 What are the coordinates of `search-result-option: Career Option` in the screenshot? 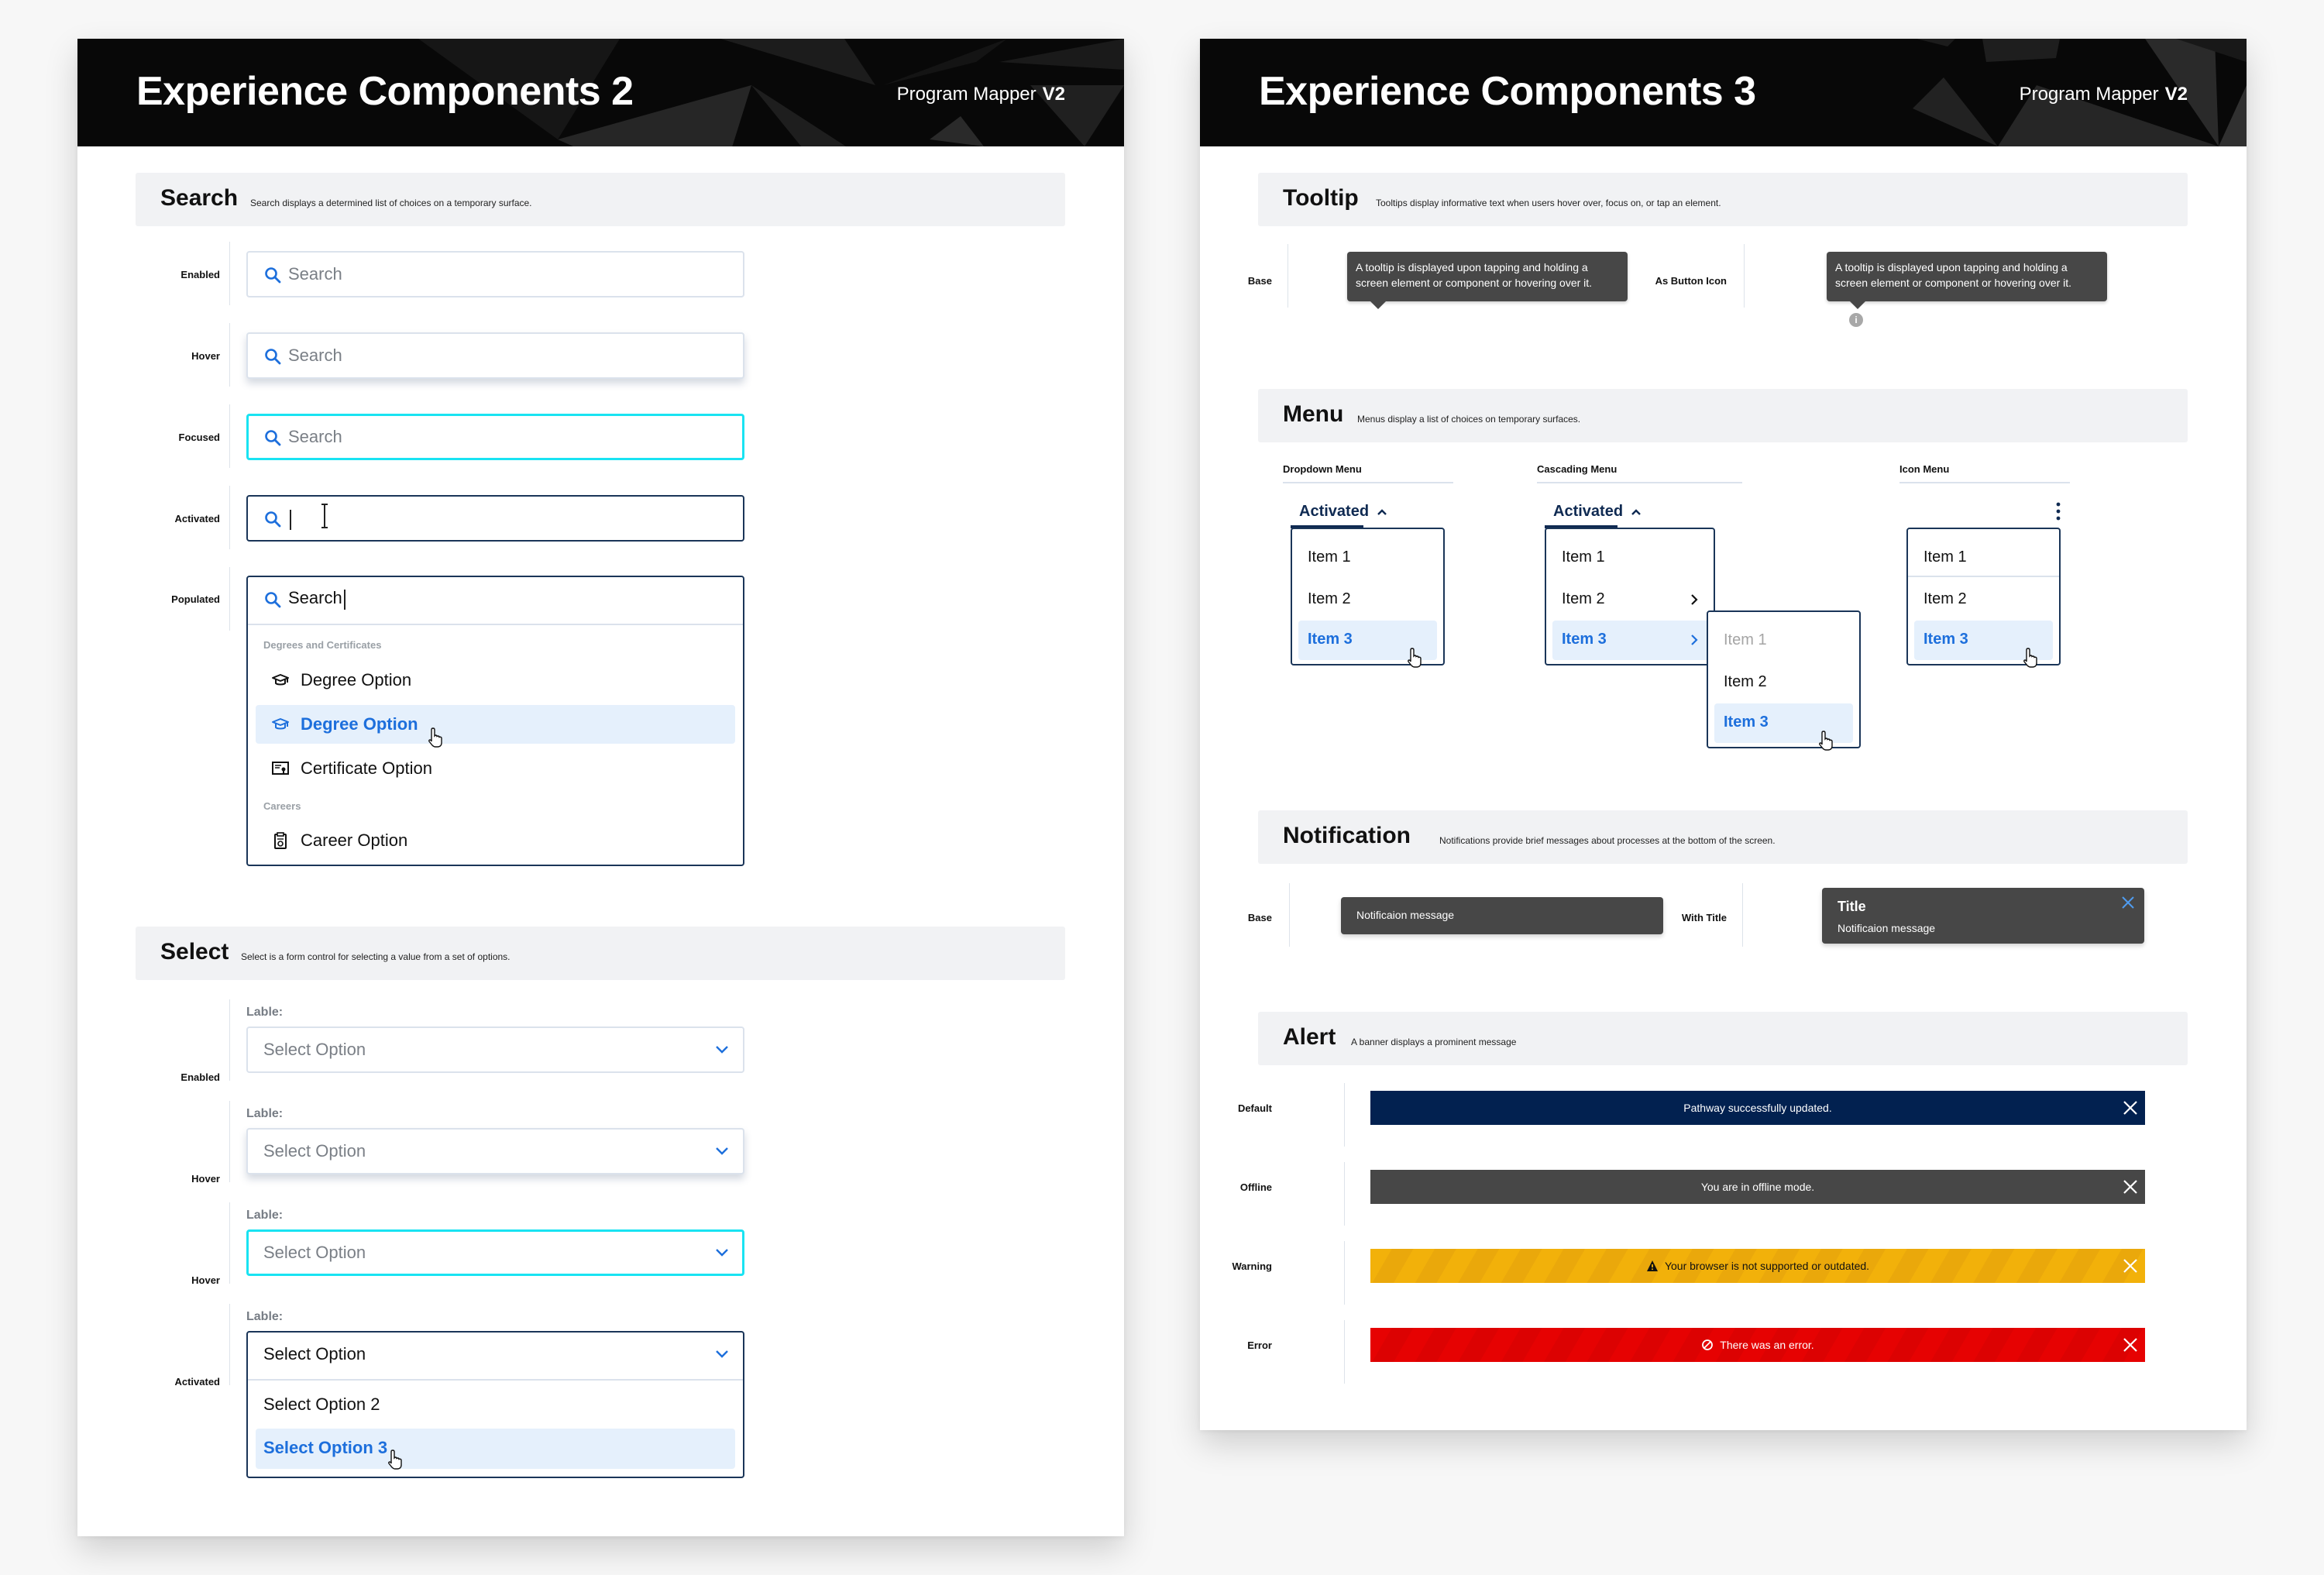 It's located at (495, 840).